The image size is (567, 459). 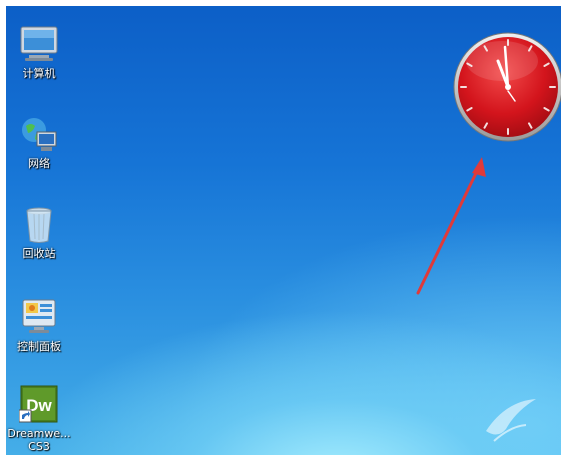 I want to click on dreamweaver-icon: Dw, so click(x=38, y=404).